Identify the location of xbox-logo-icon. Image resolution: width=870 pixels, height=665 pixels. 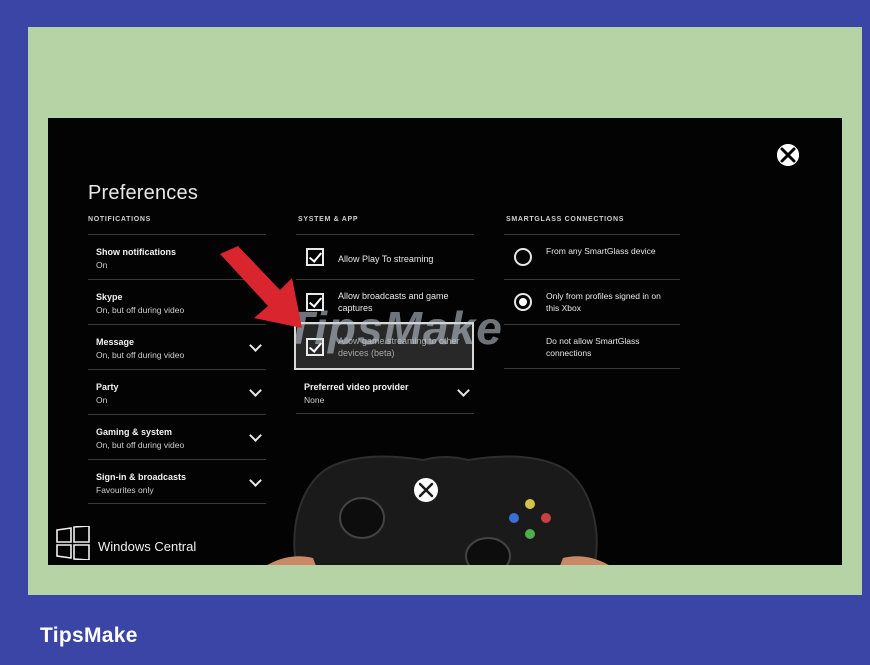
(788, 155).